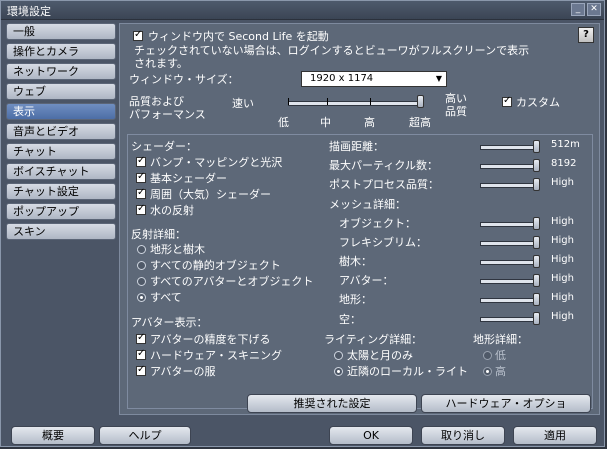 This screenshot has height=449, width=607. I want to click on window-startup-checkbox, so click(138, 35).